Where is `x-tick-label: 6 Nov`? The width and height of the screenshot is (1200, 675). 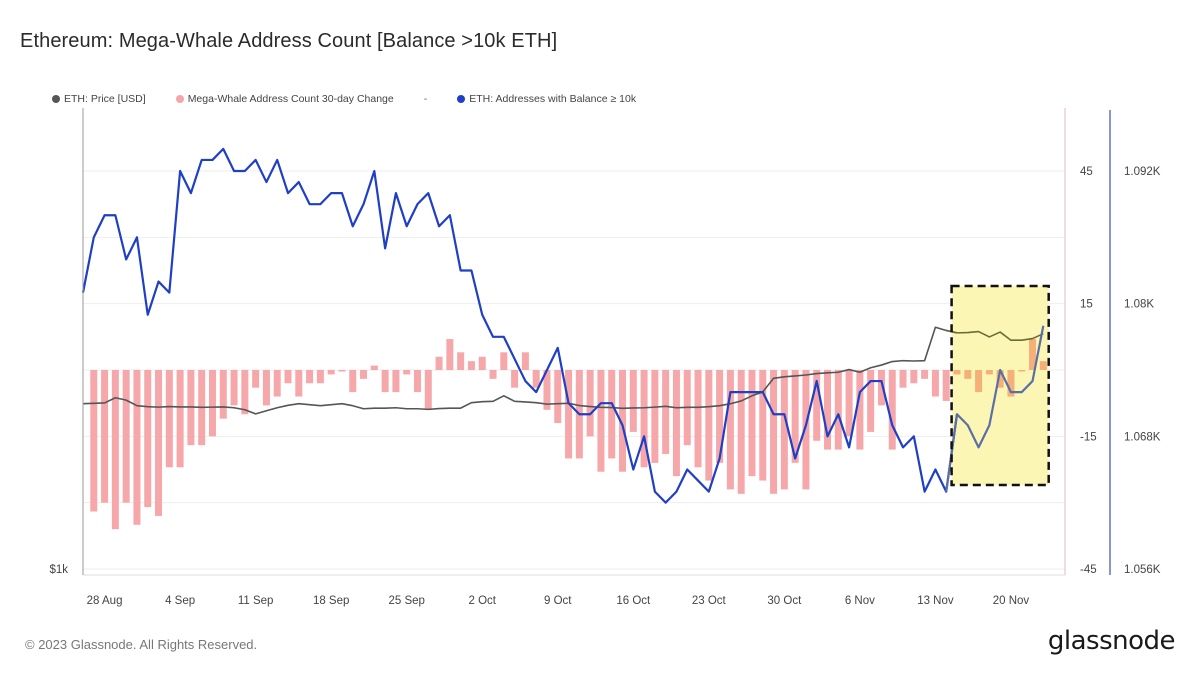 x-tick-label: 6 Nov is located at coordinates (860, 601).